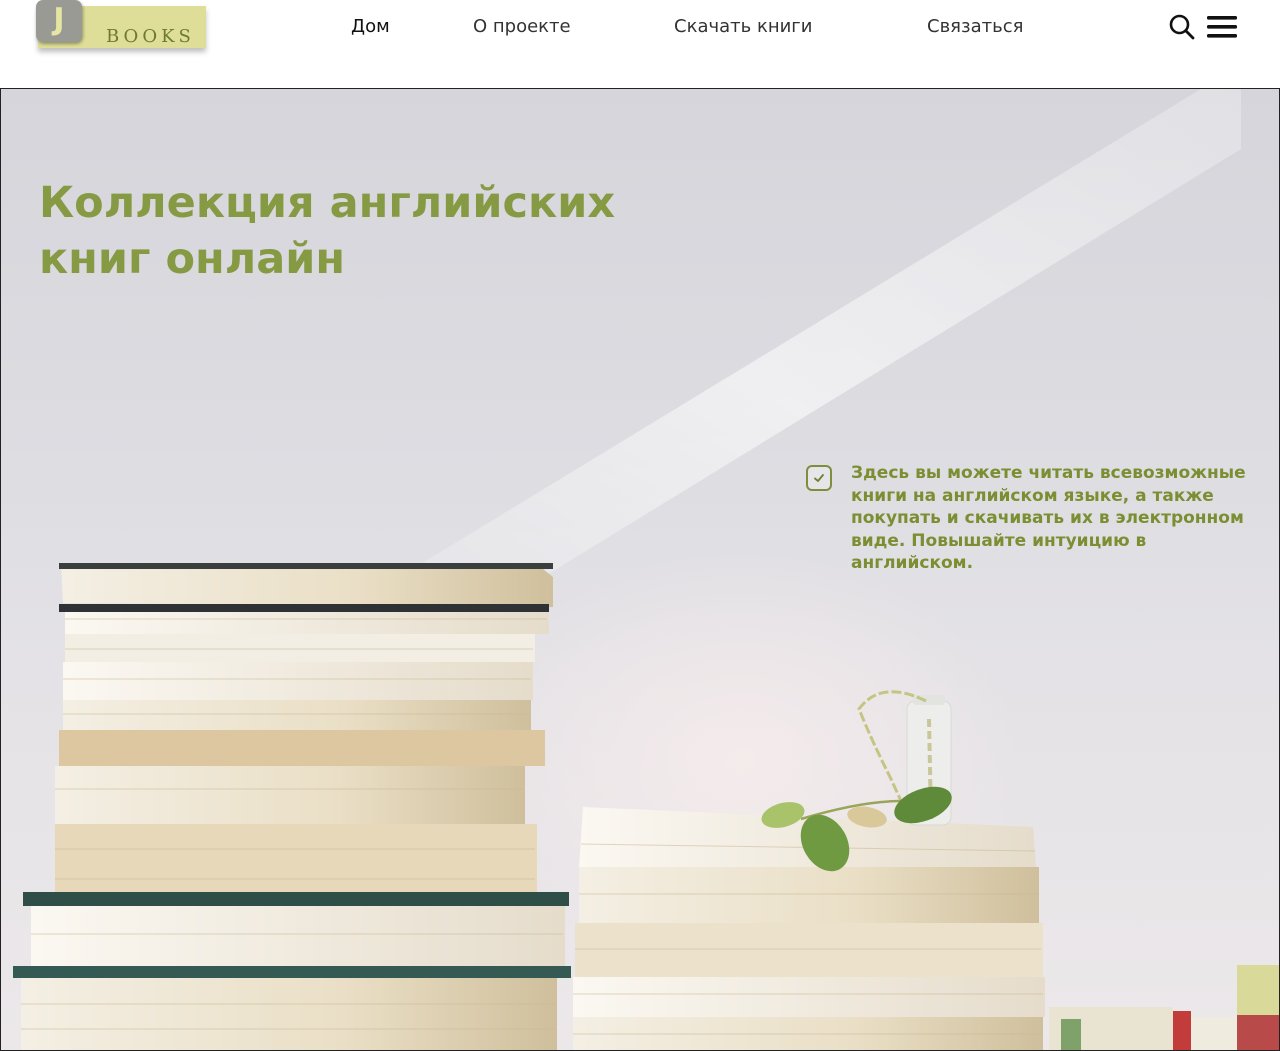 The height and width of the screenshot is (1051, 1280). I want to click on hero-title: Коллекция английских книг онлайн, so click(327, 231).